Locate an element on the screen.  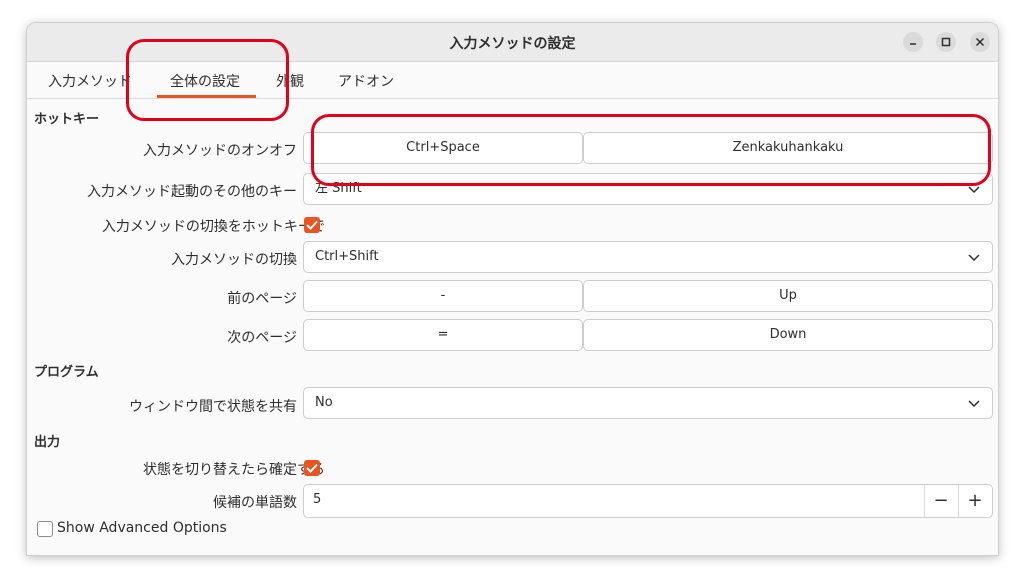
tab-global-settings: 全体の設定 is located at coordinates (205, 81).